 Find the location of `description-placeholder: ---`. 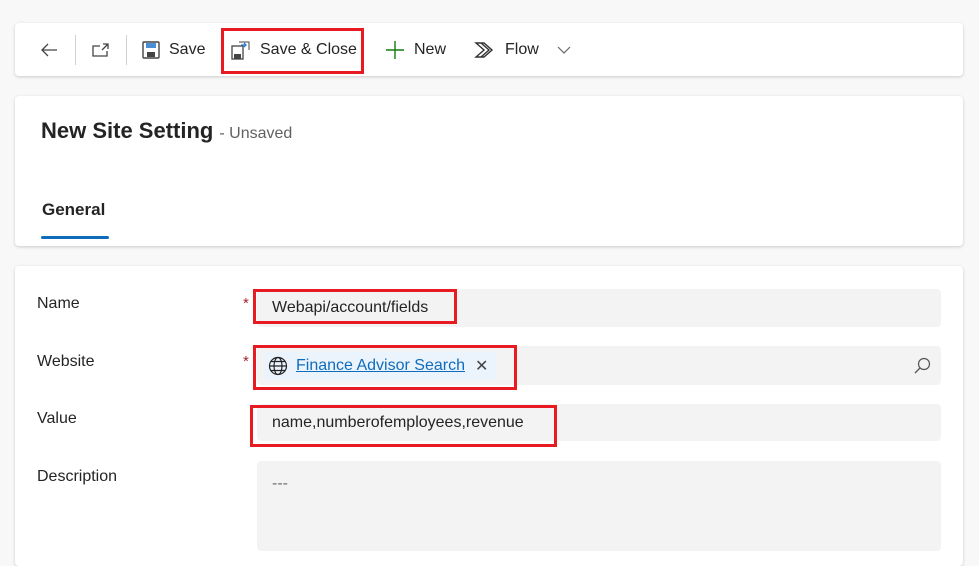

description-placeholder: --- is located at coordinates (280, 483).